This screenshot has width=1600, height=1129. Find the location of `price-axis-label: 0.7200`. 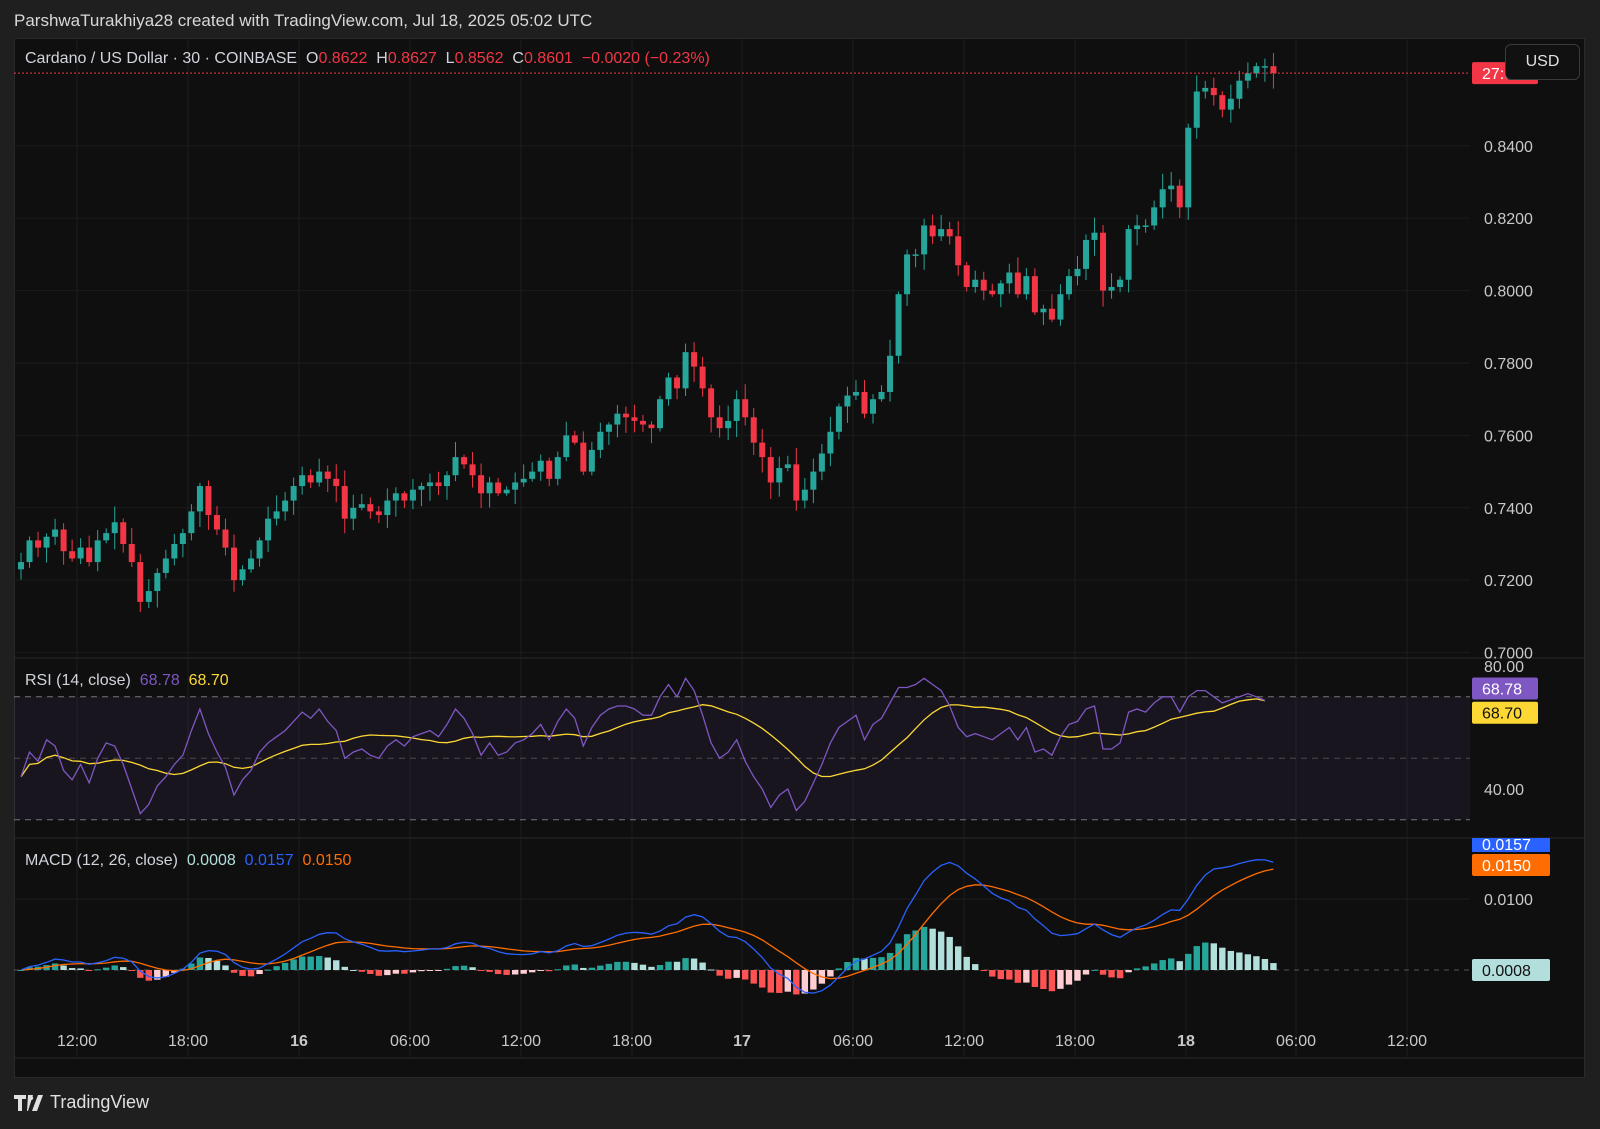

price-axis-label: 0.7200 is located at coordinates (1508, 581).